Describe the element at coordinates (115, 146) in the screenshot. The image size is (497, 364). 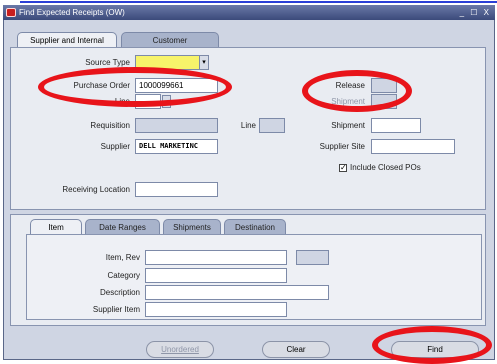
I see `supplier-label: Supplier` at that location.